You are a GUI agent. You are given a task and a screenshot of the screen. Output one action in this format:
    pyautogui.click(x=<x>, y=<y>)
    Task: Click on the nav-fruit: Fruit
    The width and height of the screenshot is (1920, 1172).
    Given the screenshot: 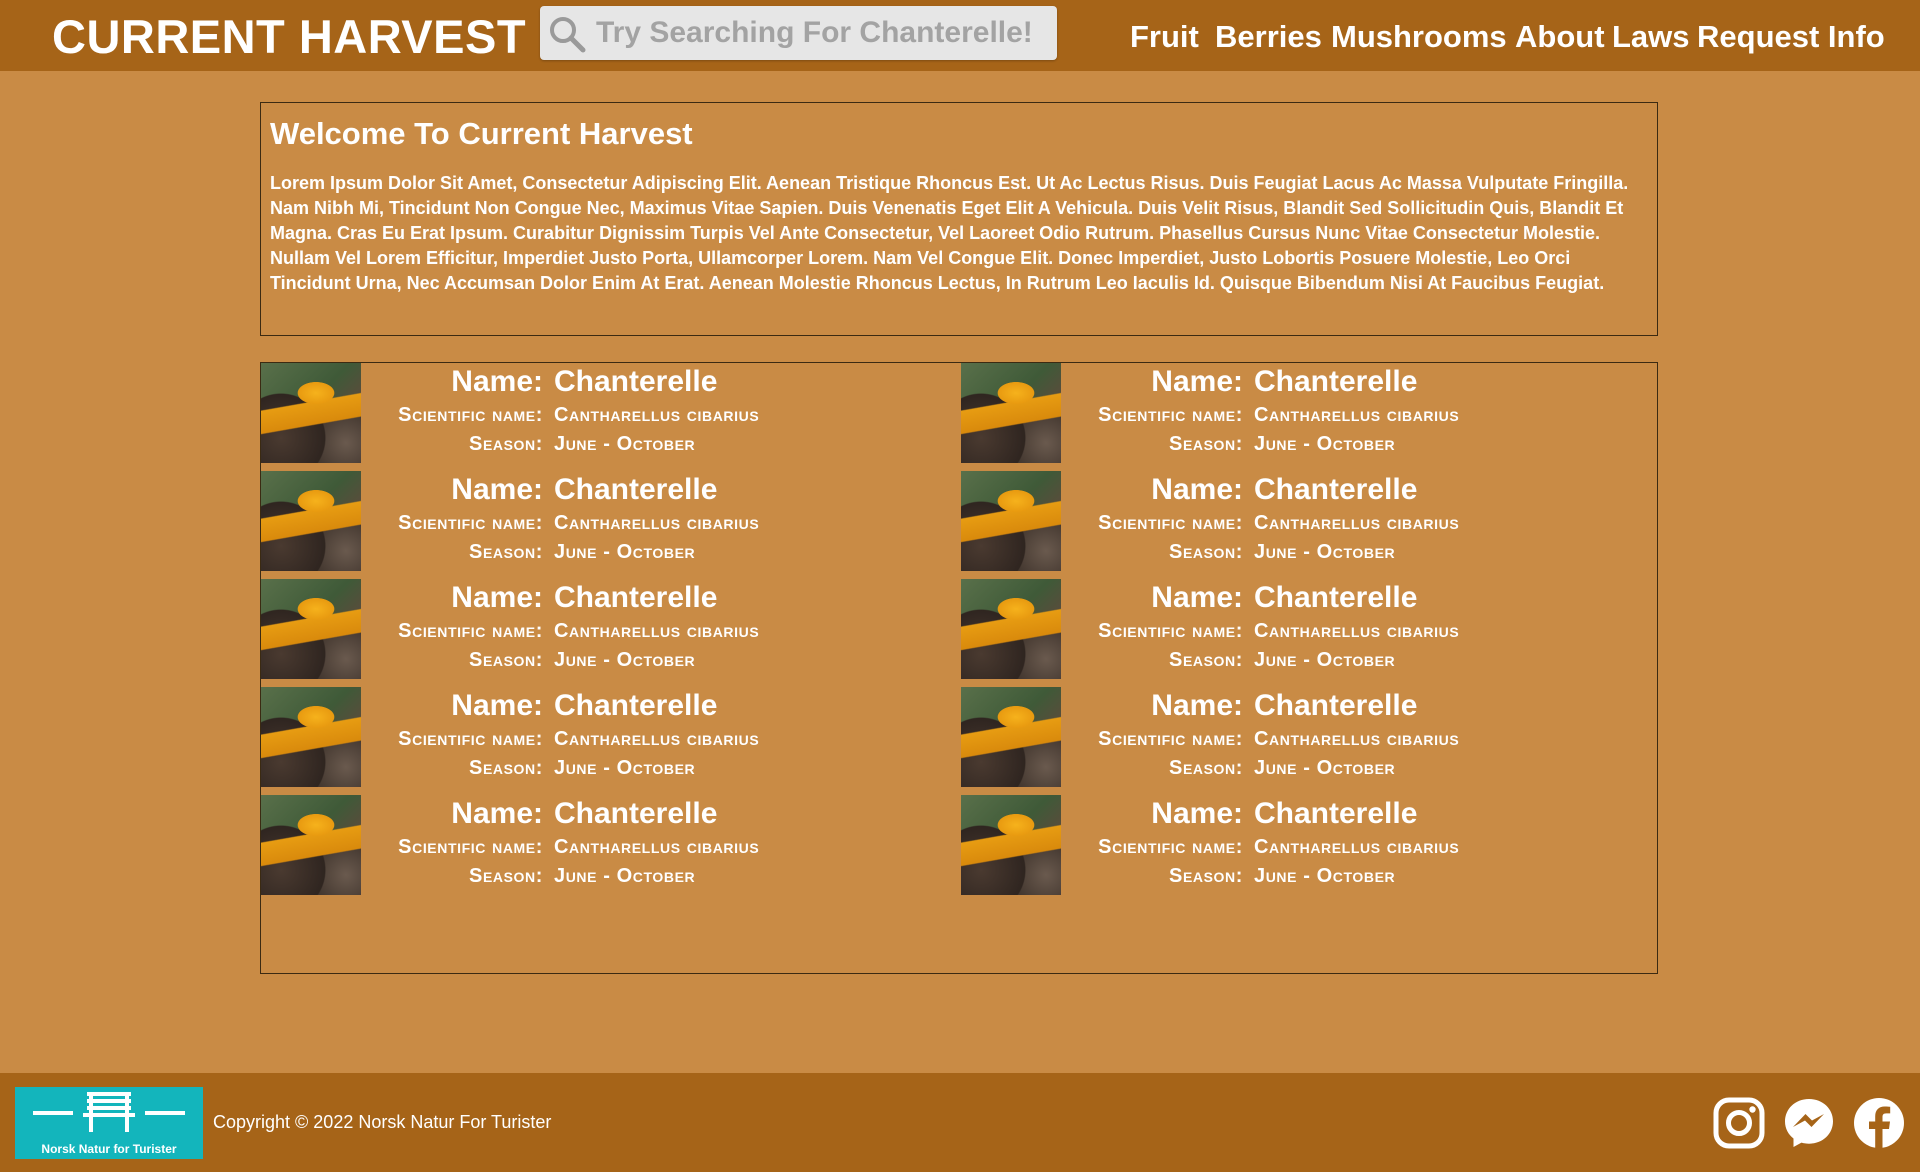 What is the action you would take?
    pyautogui.click(x=1164, y=37)
    